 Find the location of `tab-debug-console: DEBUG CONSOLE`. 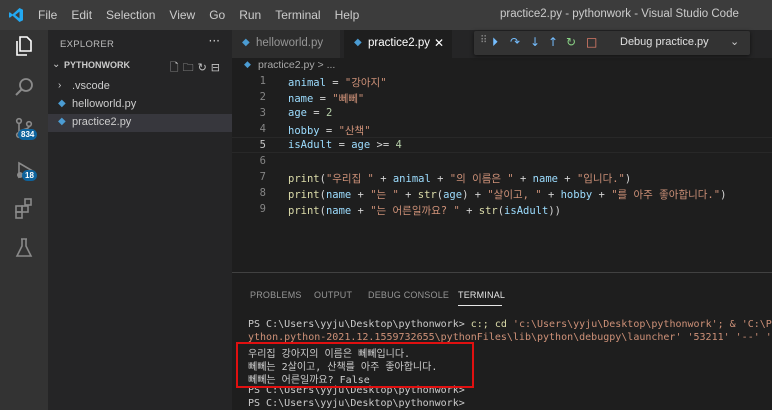

tab-debug-console: DEBUG CONSOLE is located at coordinates (408, 295).